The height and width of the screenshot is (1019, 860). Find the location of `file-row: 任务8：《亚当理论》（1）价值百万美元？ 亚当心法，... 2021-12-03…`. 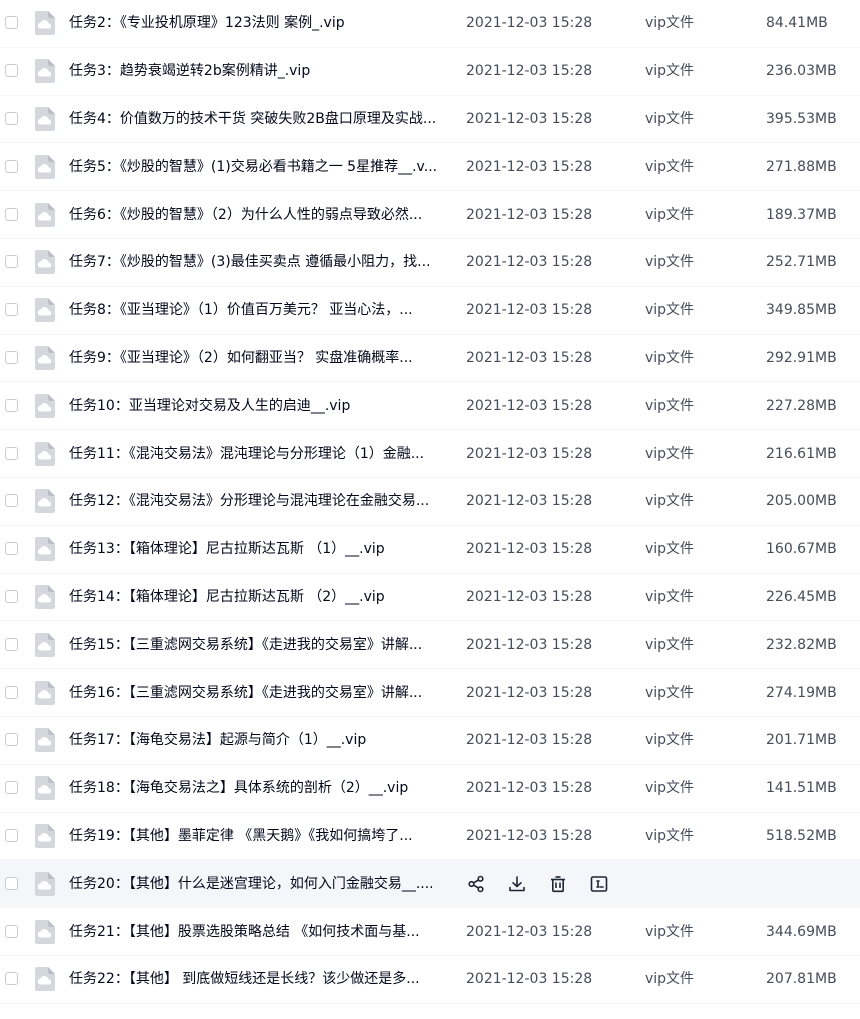

file-row: 任务8：《亚当理论》（1）价值百万美元？ 亚当心法，... 2021-12-03… is located at coordinates (430, 311).